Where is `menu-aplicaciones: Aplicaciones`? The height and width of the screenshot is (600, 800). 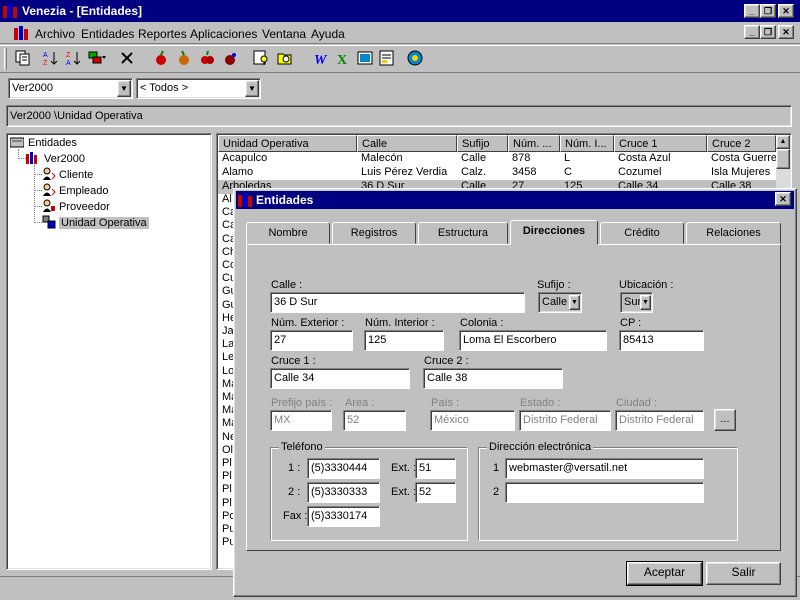
menu-aplicaciones: Aplicaciones is located at coordinates (223, 34).